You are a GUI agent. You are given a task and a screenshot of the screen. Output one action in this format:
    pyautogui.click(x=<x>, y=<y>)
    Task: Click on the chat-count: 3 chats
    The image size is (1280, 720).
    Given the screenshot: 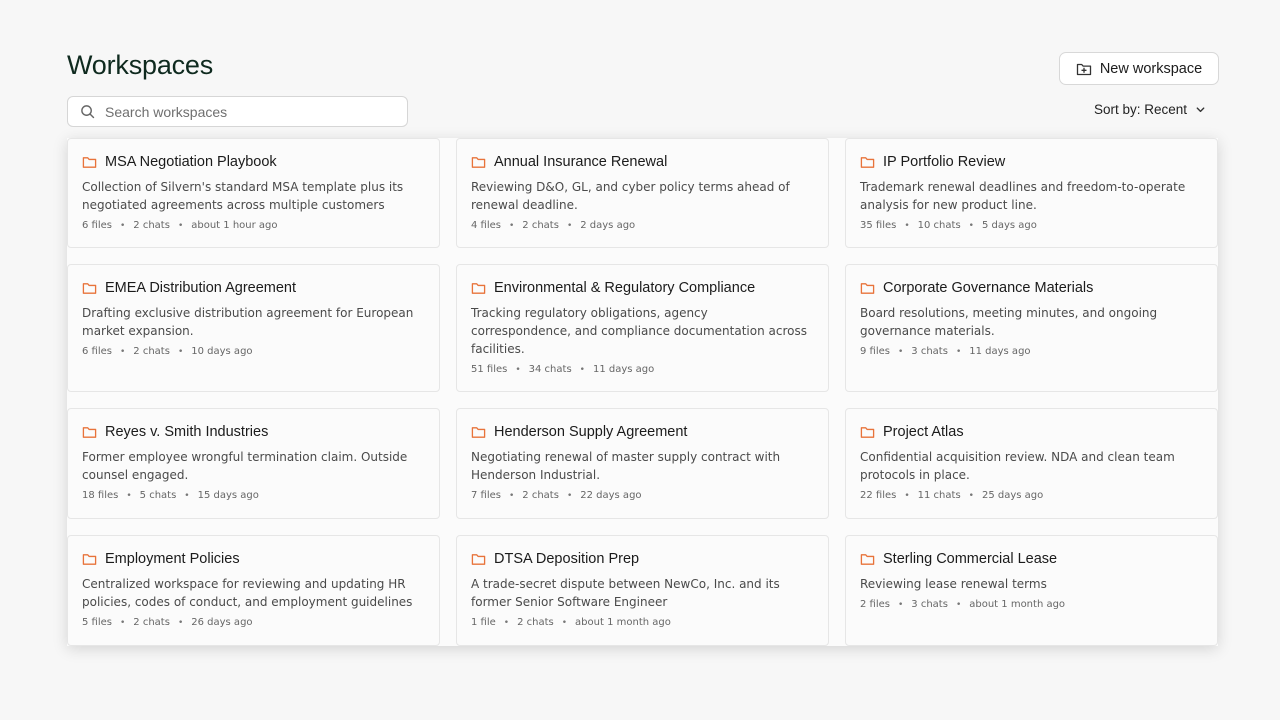 What is the action you would take?
    pyautogui.click(x=929, y=604)
    